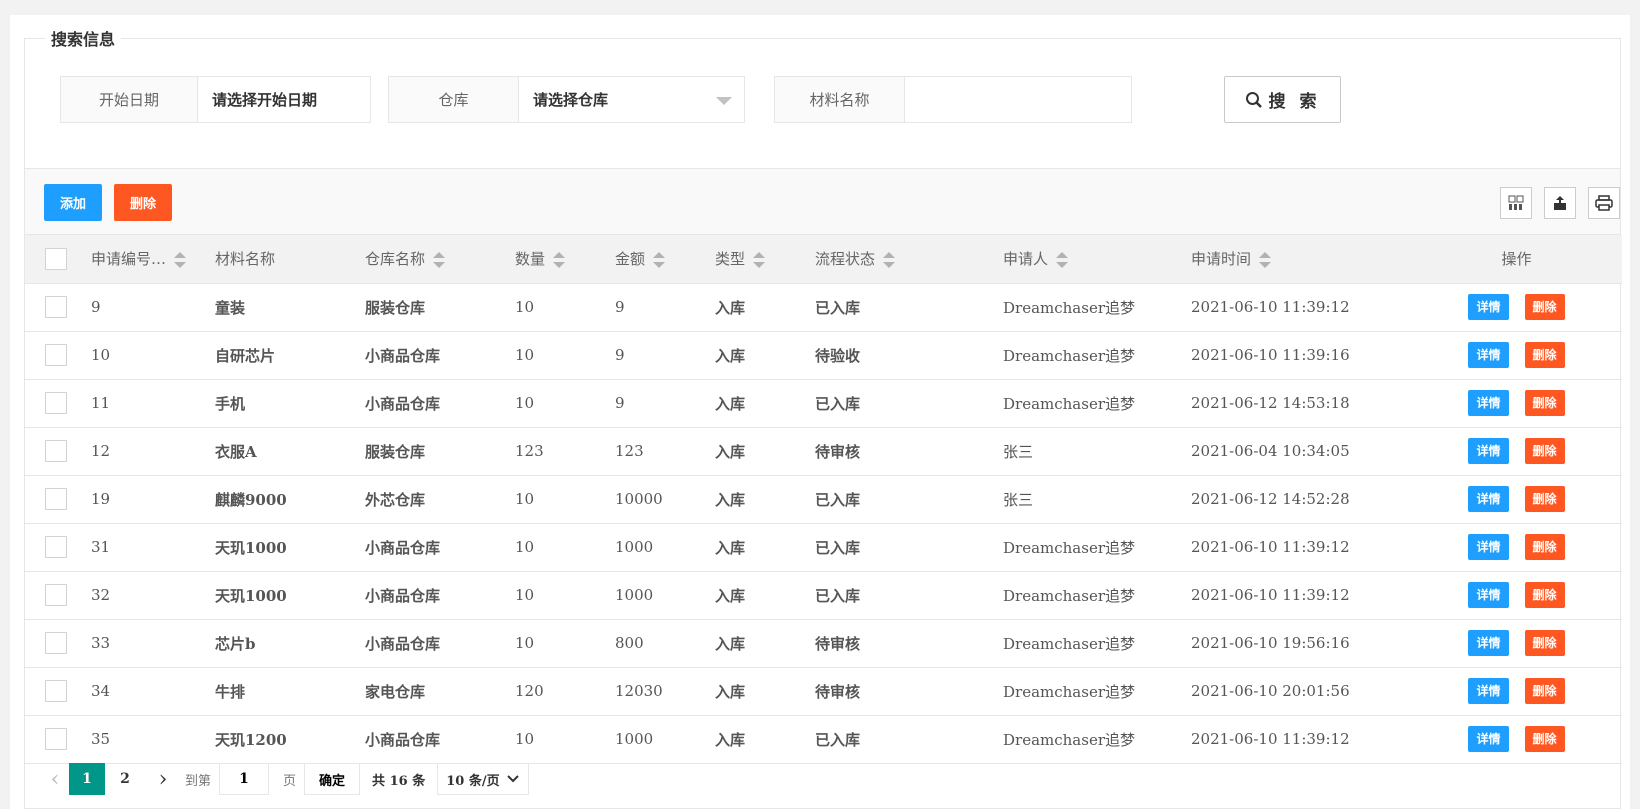 This screenshot has height=809, width=1640. What do you see at coordinates (83, 38) in the screenshot?
I see `search-legend: 搜索信息` at bounding box center [83, 38].